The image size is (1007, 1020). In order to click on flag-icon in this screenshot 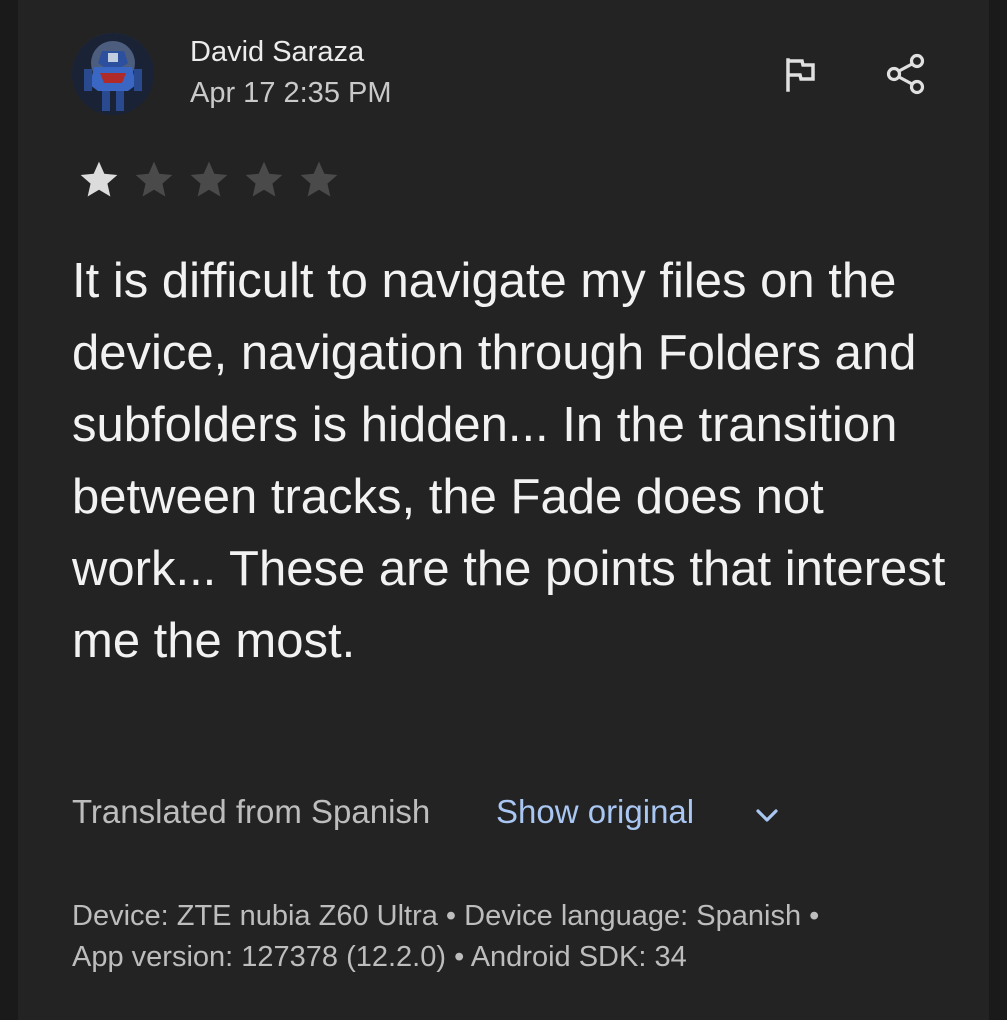, I will do `click(800, 75)`.